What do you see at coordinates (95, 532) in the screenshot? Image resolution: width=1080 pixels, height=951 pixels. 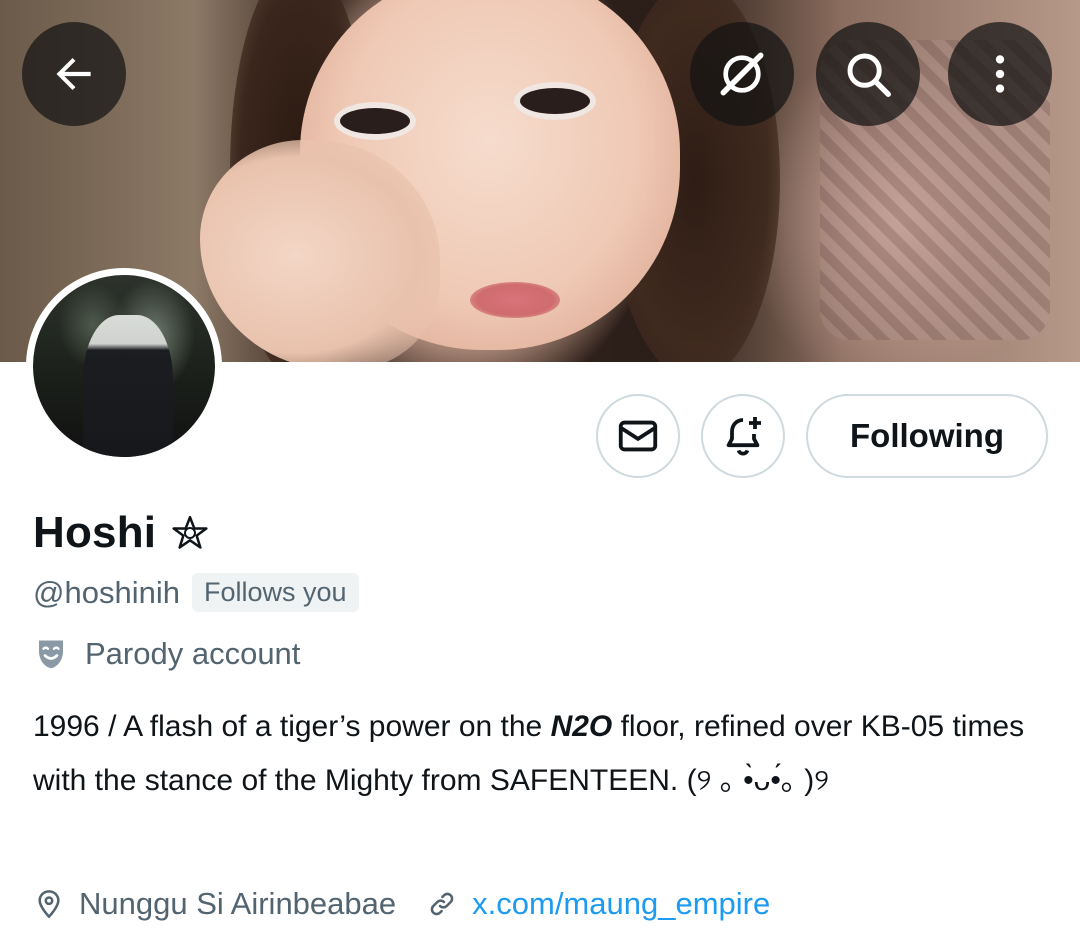 I see `display-name: Hoshi` at bounding box center [95, 532].